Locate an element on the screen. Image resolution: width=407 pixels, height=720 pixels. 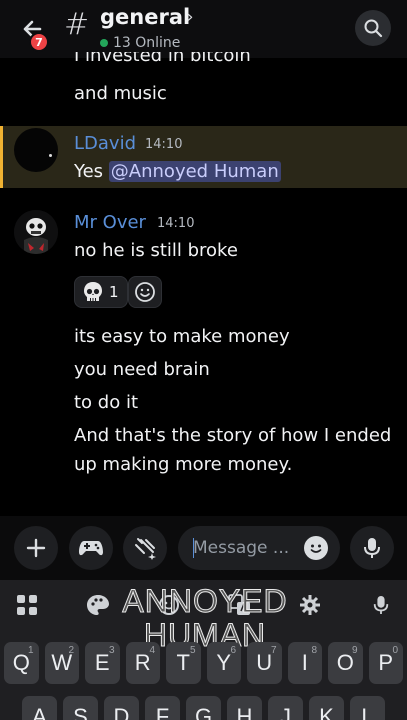
activities-button is located at coordinates (91, 548).